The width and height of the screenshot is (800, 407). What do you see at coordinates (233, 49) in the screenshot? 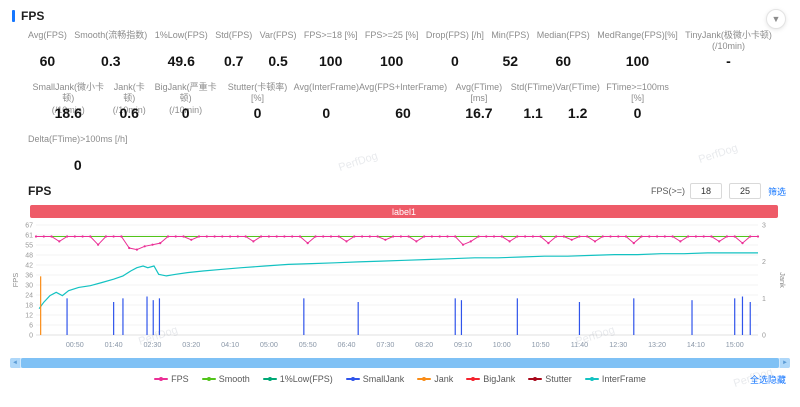
I see `stat-cell: Std(FPS) 0.7` at bounding box center [233, 49].